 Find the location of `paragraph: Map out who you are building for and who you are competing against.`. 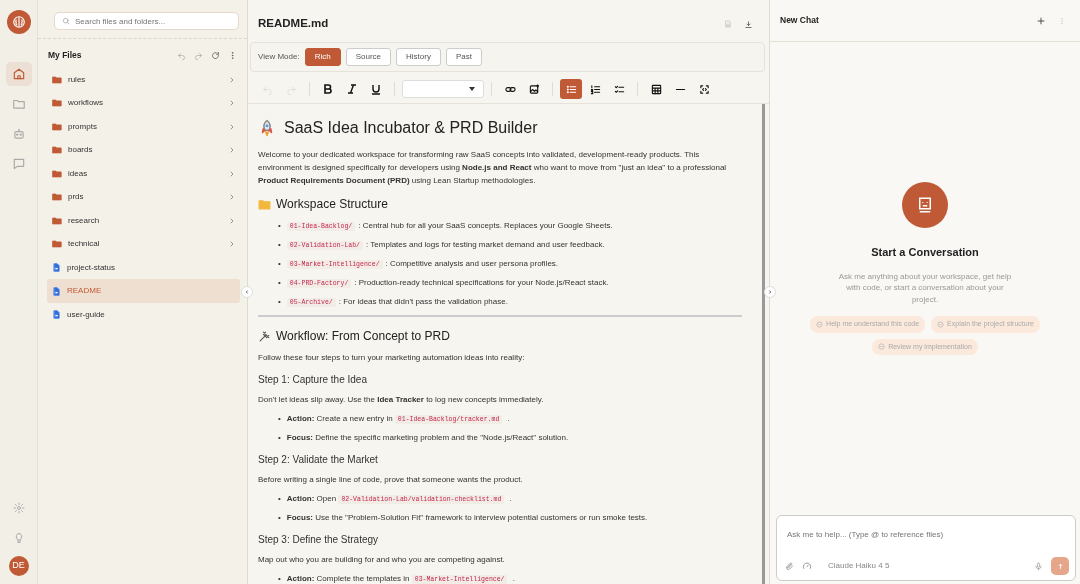

paragraph: Map out who you are building for and who you are competing against. is located at coordinates (382, 560).